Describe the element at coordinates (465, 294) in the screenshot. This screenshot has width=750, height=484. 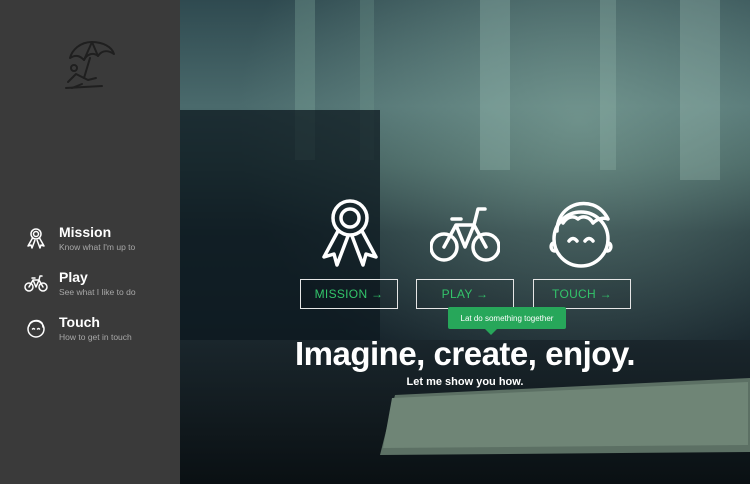
I see `play-button: PLAY →` at that location.